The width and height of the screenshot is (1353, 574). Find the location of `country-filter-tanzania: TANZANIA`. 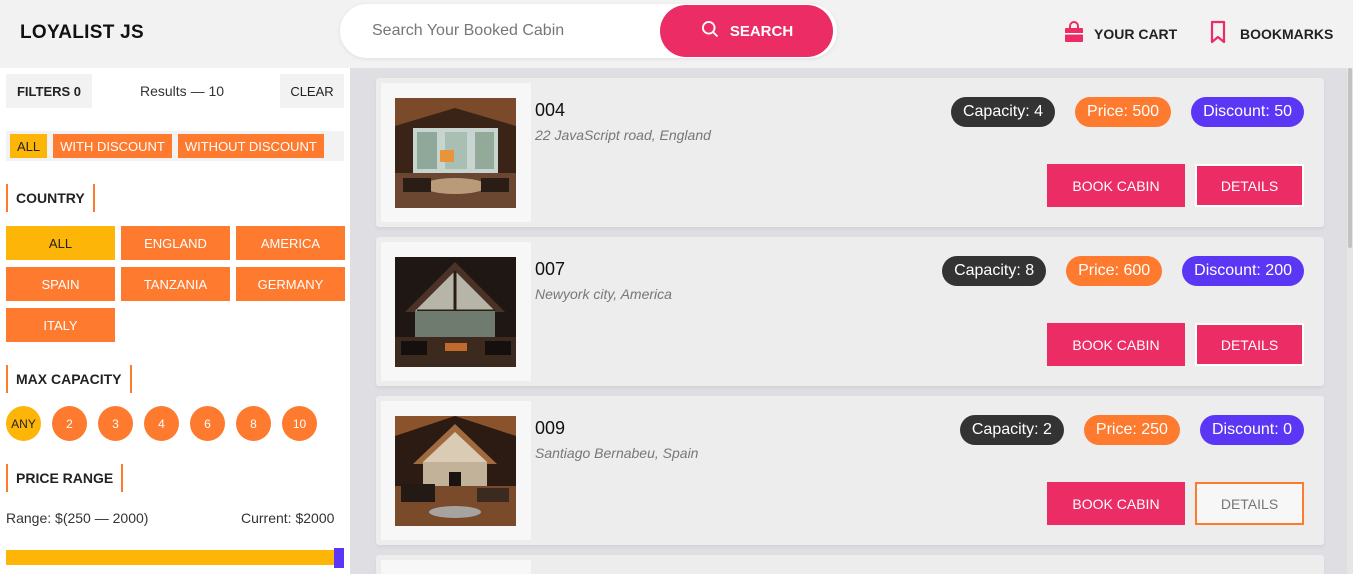

country-filter-tanzania: TANZANIA is located at coordinates (175, 284).